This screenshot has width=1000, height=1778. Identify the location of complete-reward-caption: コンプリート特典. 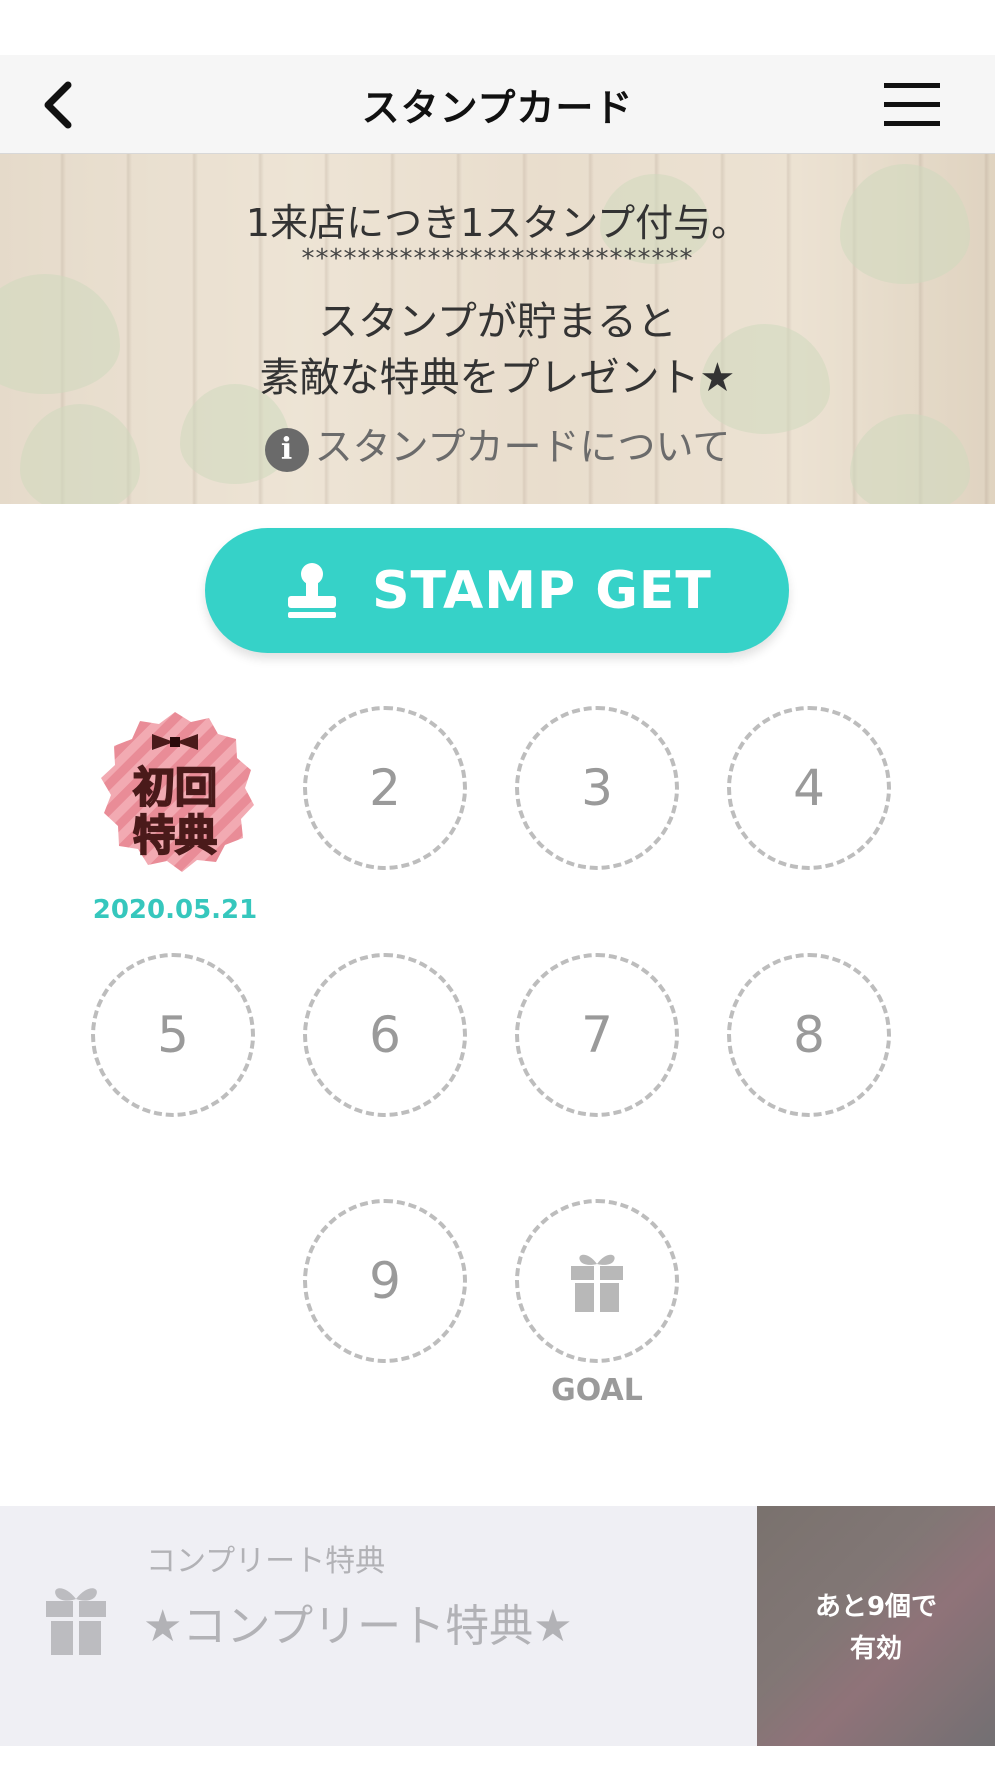
(266, 1561).